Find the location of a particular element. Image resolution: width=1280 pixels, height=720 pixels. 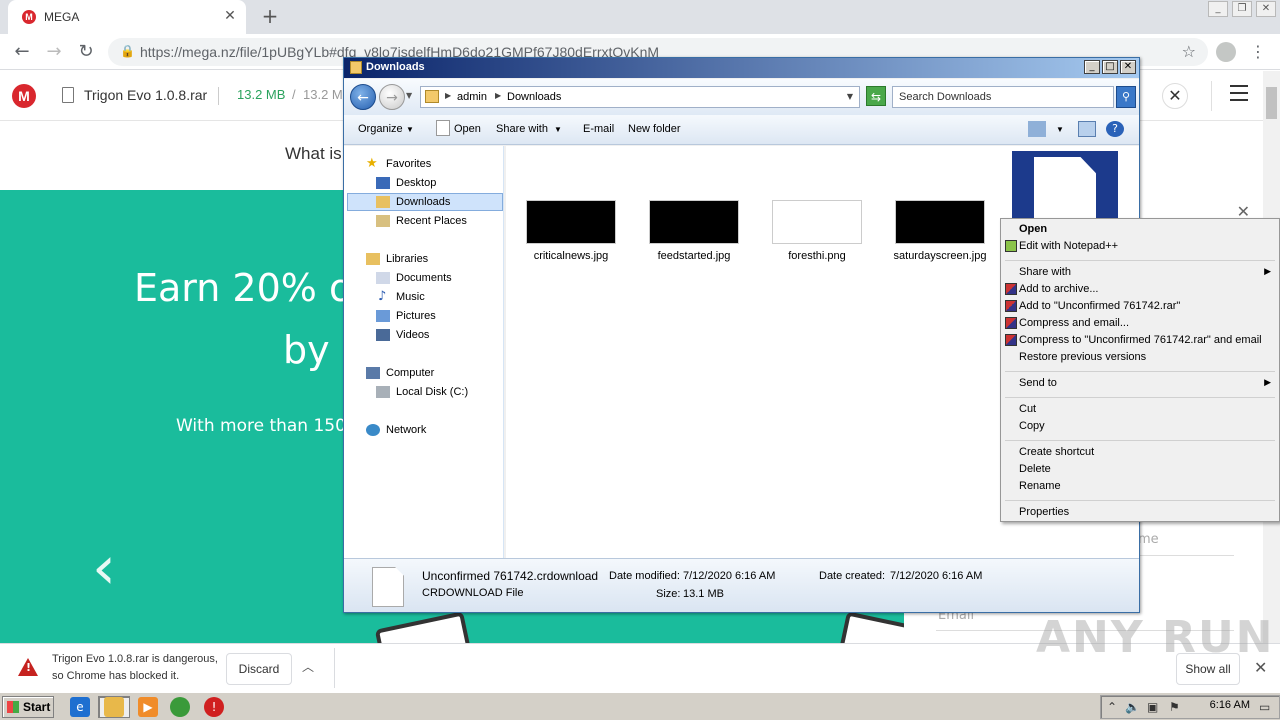

thumbnail-foresthi is located at coordinates (817, 222).